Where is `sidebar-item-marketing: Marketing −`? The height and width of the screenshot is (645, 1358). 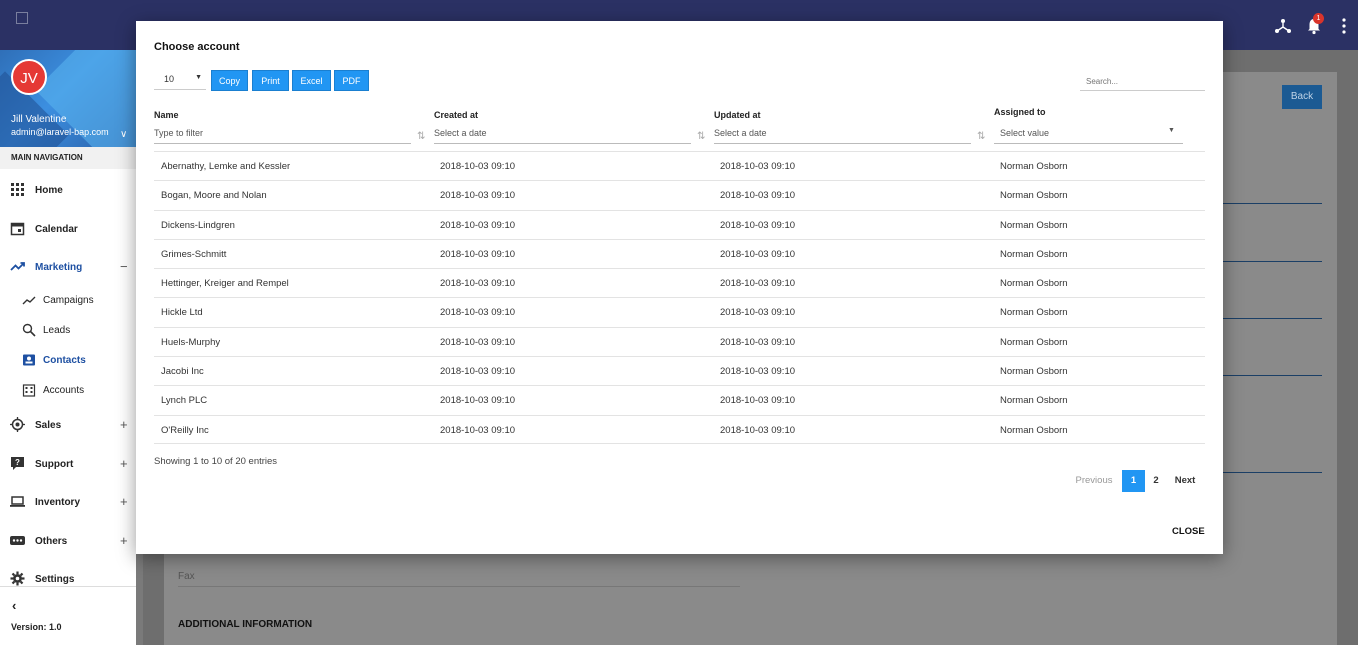
sidebar-item-marketing: Marketing − is located at coordinates (68, 269).